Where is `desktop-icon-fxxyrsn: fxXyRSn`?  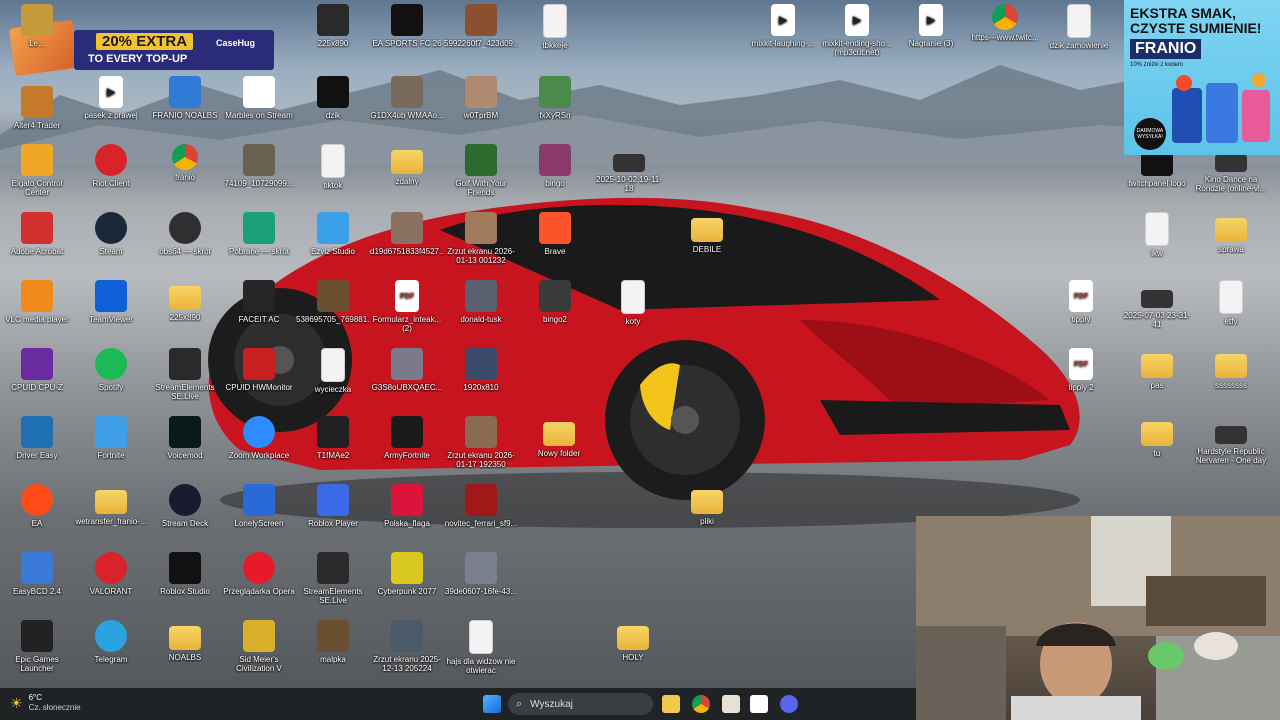
desktop-icon-fxxyrsn: fxXyRSn is located at coordinates (555, 98).